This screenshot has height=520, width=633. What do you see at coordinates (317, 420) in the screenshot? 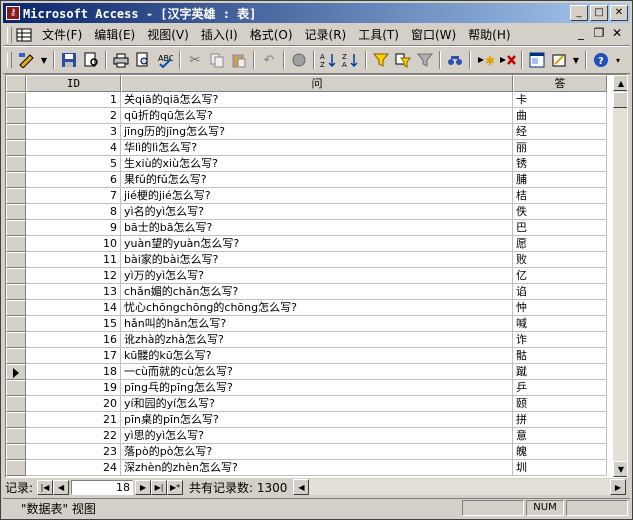
I see `cell-question: pīn桌的pīn怎么写?` at bounding box center [317, 420].